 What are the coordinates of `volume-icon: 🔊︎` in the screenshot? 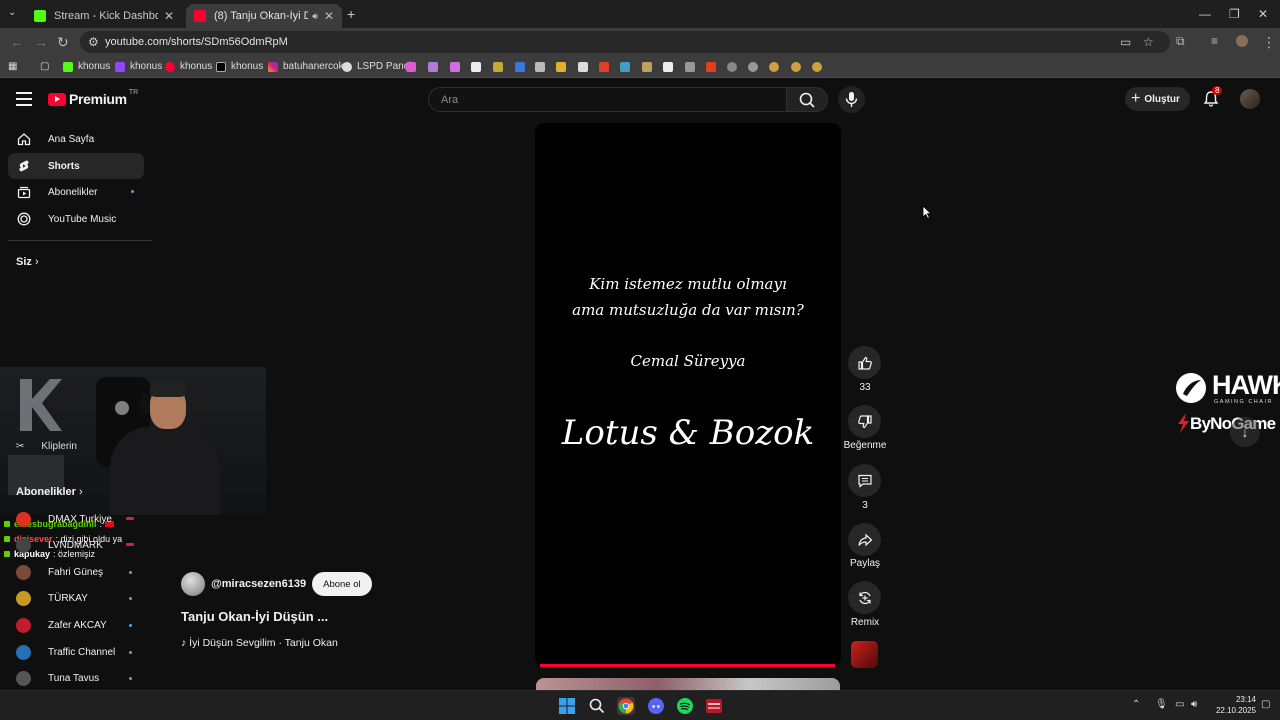 It's located at (1194, 704).